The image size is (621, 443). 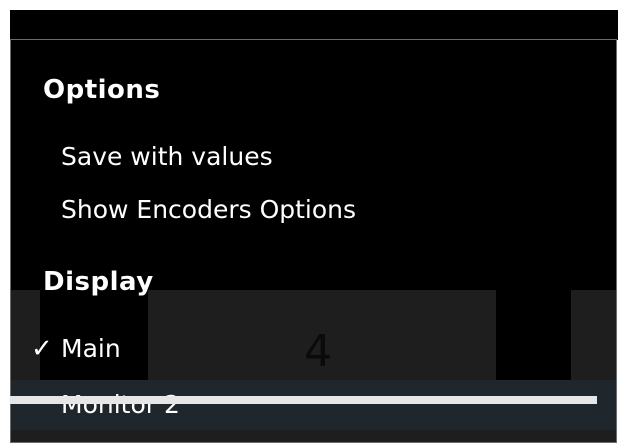 What do you see at coordinates (102, 90) in the screenshot?
I see `section-header-options: Options` at bounding box center [102, 90].